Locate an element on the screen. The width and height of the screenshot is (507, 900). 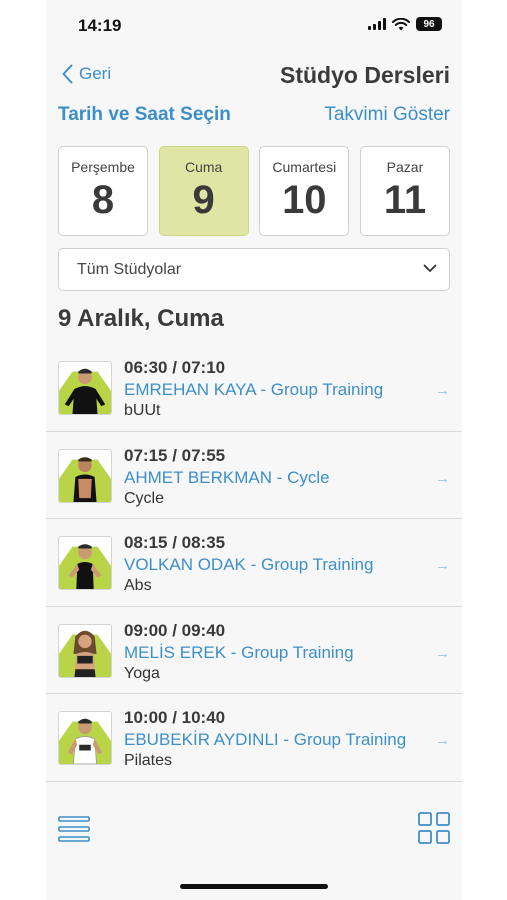
show-calendar-link: Takvimi Göster is located at coordinates (387, 115).